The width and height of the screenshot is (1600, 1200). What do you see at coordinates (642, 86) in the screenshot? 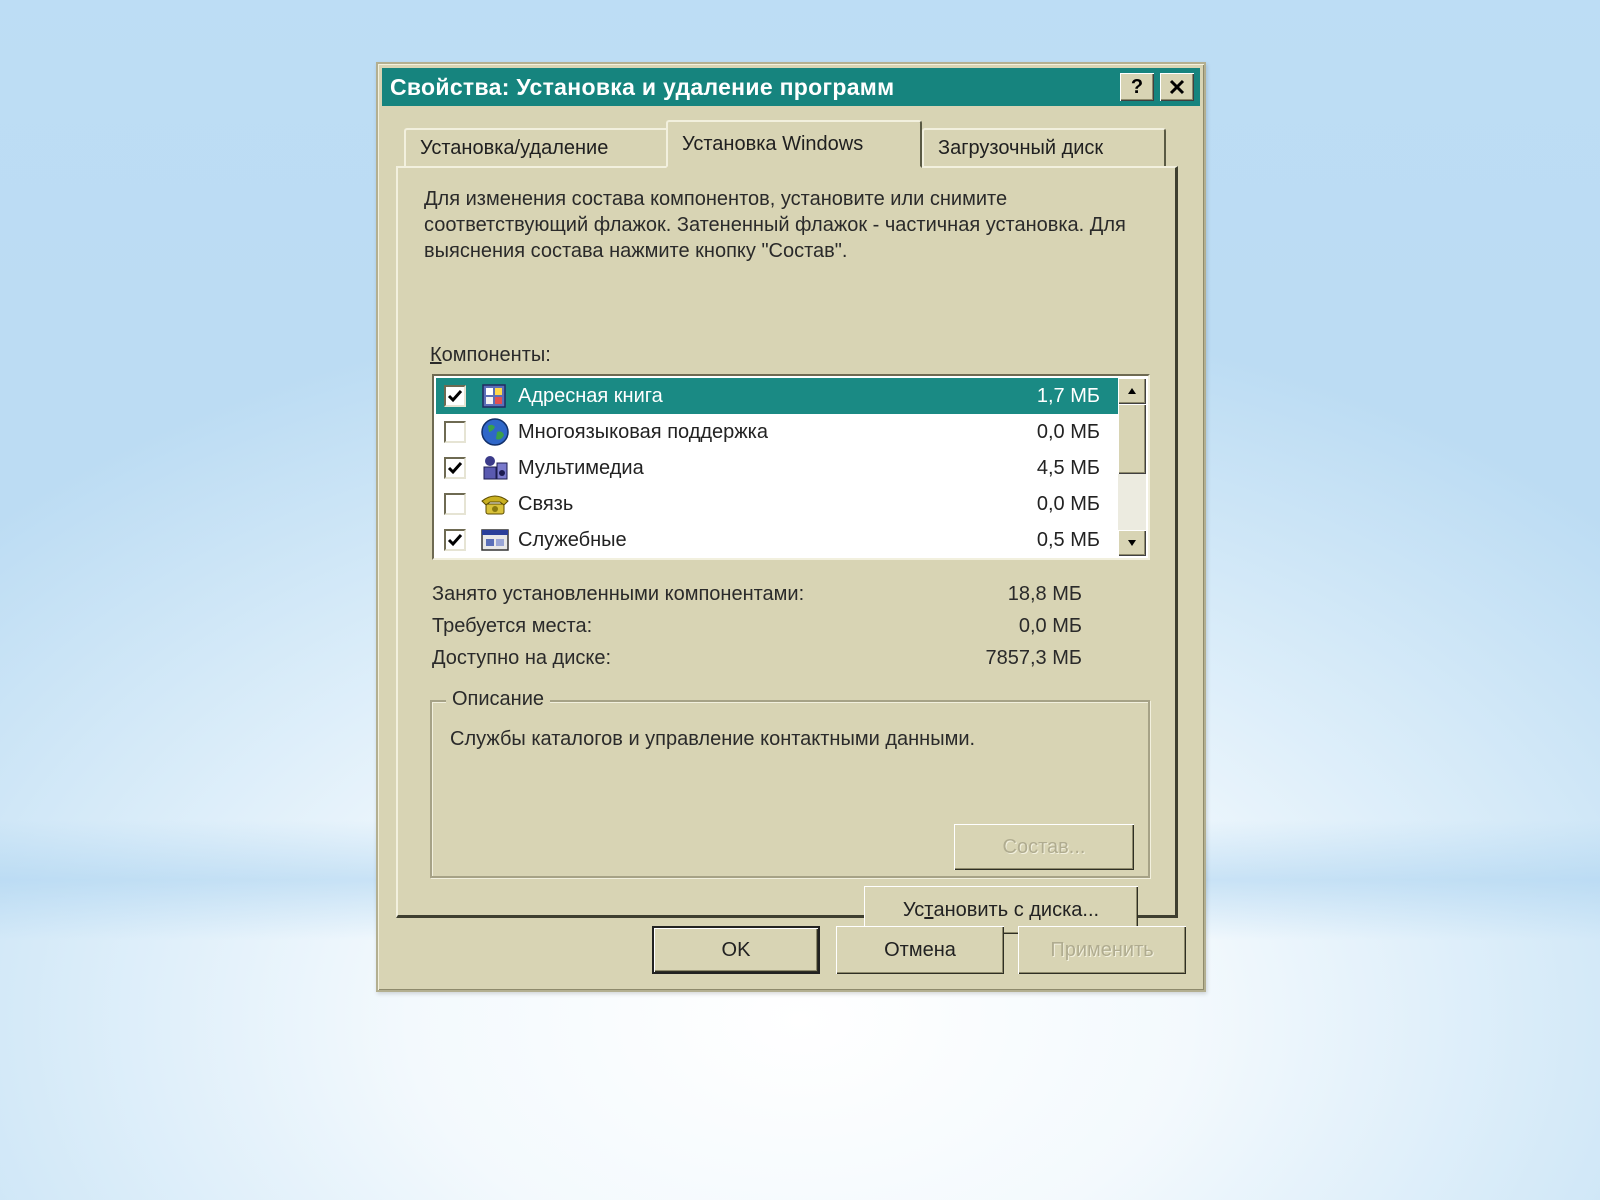
I see `window-title: Свойства: Установка и удаление программ` at bounding box center [642, 86].